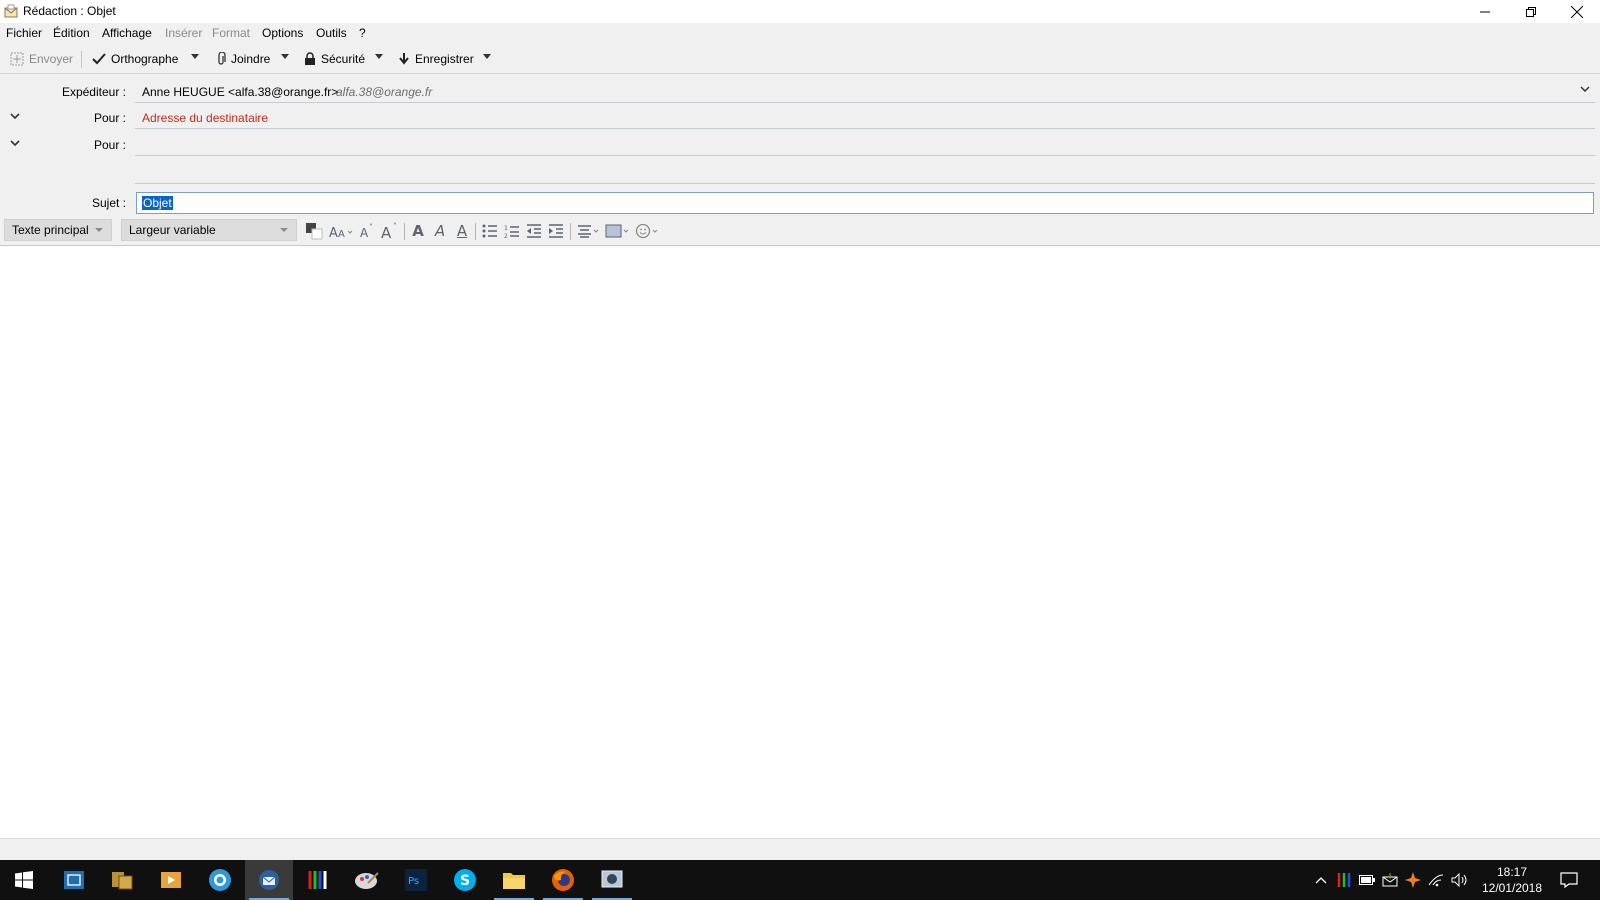  I want to click on minimize-button, so click(1485, 11).